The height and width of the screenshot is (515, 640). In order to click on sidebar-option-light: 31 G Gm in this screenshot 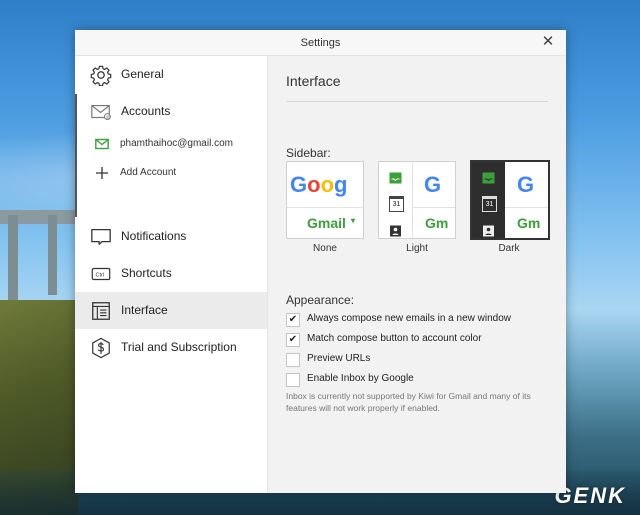, I will do `click(417, 200)`.